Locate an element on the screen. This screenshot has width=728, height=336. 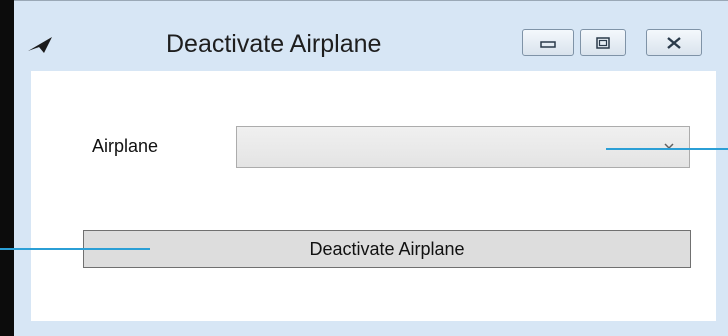
close-icon is located at coordinates (674, 42).